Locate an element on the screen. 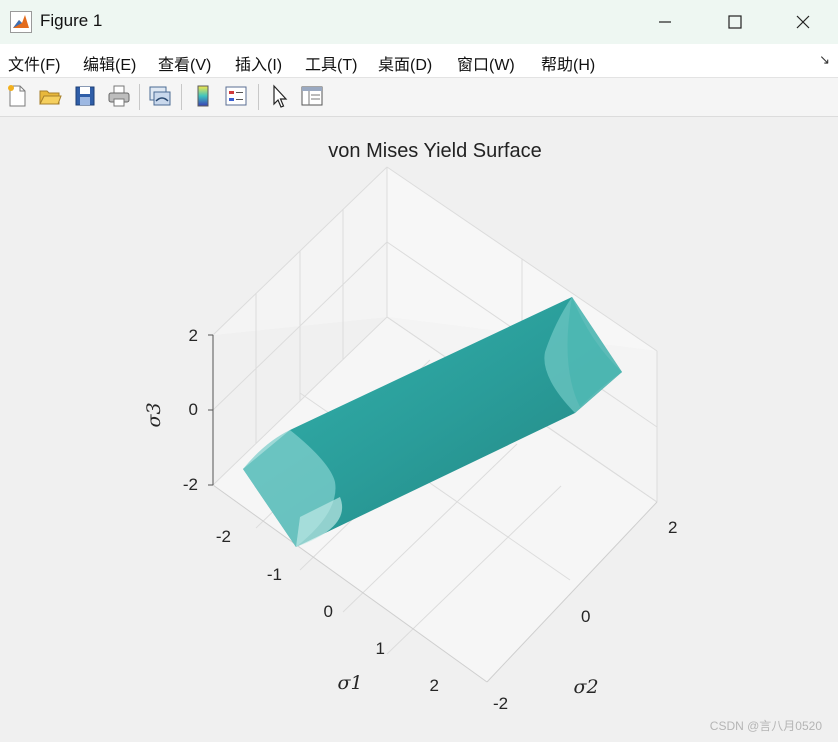 The height and width of the screenshot is (742, 838). x-tick-label: -2 is located at coordinates (223, 536).